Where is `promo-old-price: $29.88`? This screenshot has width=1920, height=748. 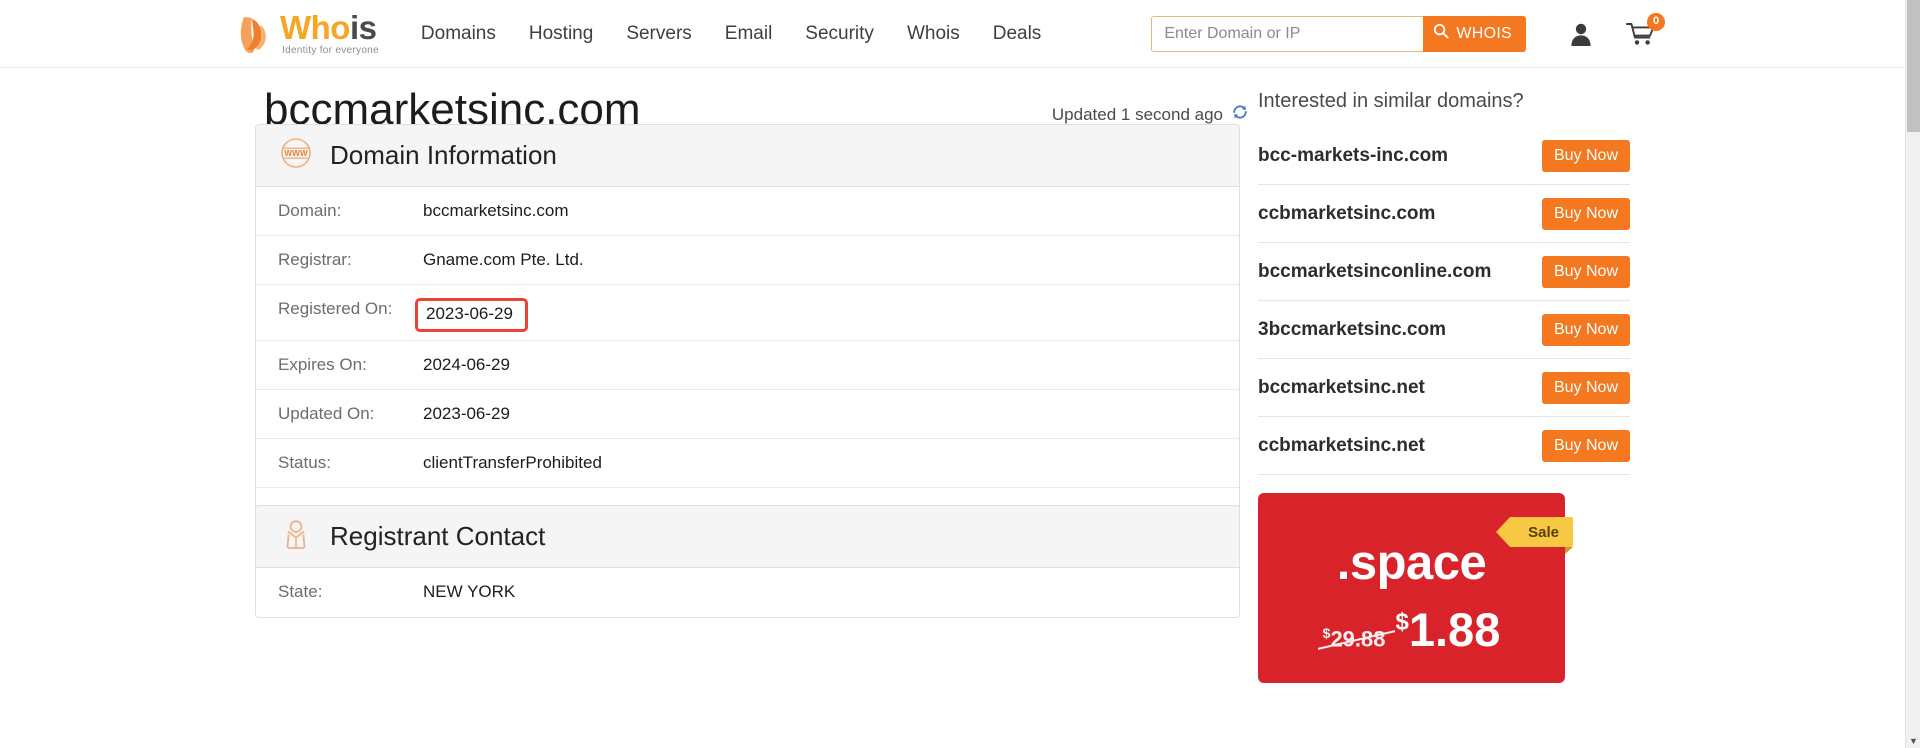 promo-old-price: $29.88 is located at coordinates (1354, 638).